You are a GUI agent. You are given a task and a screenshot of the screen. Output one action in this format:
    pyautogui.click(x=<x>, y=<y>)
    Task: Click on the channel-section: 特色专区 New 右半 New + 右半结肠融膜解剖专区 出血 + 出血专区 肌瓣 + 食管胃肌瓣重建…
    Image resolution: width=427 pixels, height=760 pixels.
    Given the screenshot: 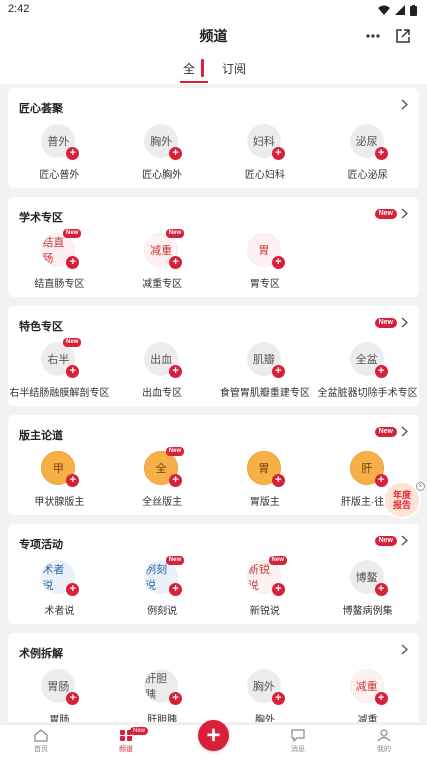 What is the action you would take?
    pyautogui.click(x=213, y=356)
    